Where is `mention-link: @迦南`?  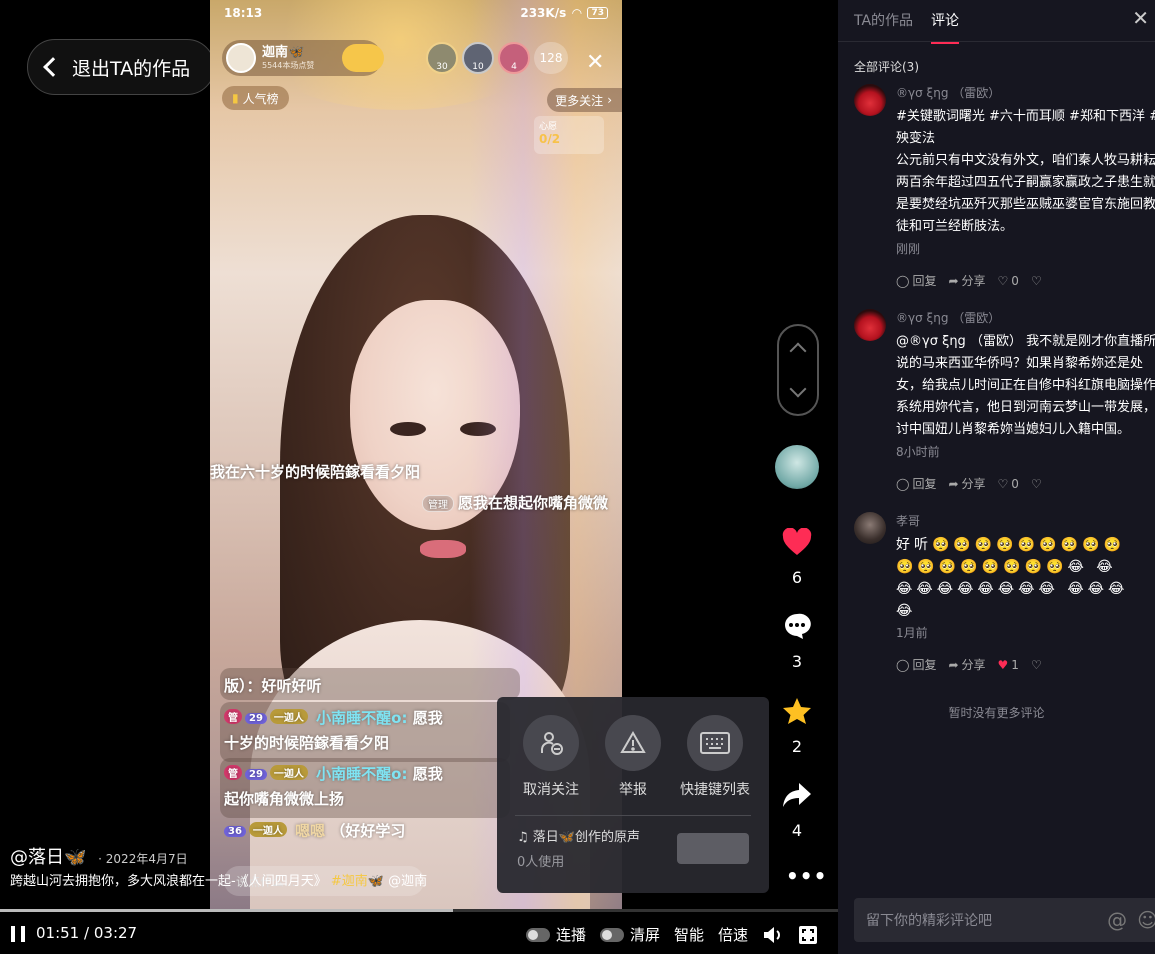
mention-link: @迦南 is located at coordinates (407, 881).